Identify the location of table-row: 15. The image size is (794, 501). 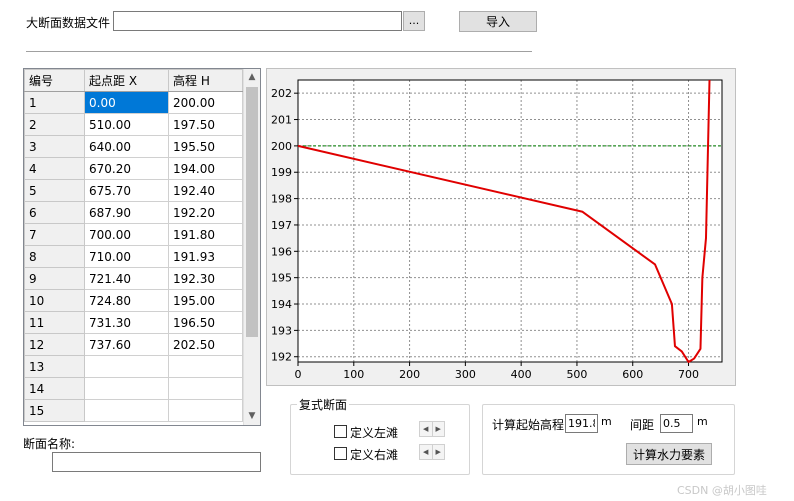
(133, 410).